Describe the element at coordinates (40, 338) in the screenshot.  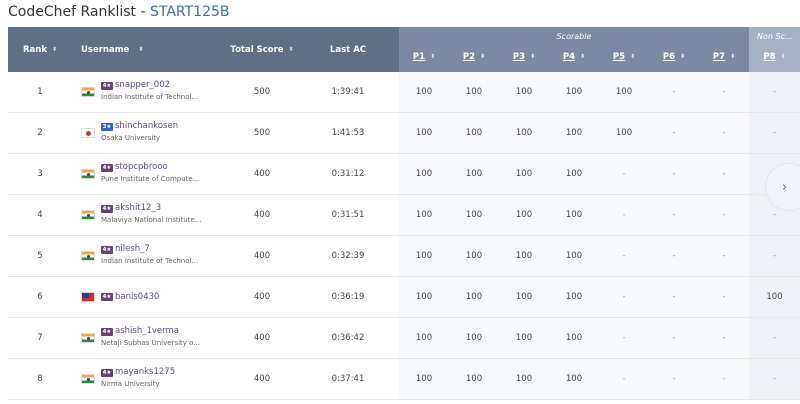
I see `rank-cell: 7` at that location.